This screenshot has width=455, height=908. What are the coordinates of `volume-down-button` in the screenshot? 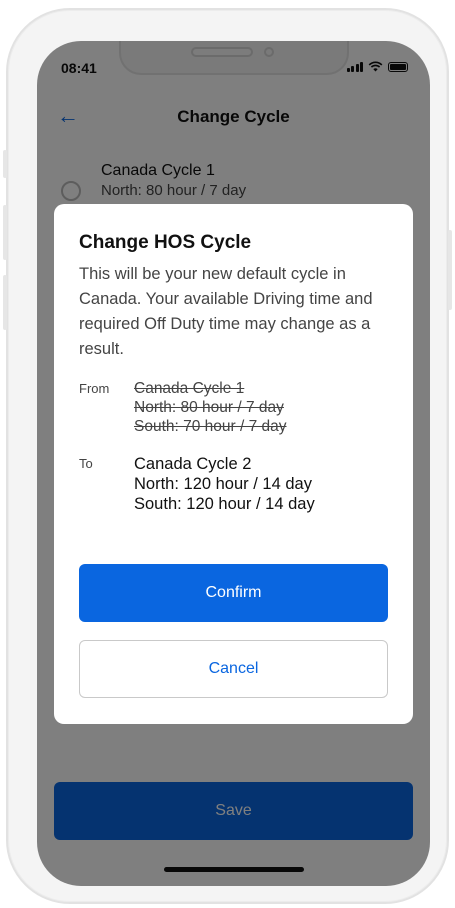 It's located at (5, 302).